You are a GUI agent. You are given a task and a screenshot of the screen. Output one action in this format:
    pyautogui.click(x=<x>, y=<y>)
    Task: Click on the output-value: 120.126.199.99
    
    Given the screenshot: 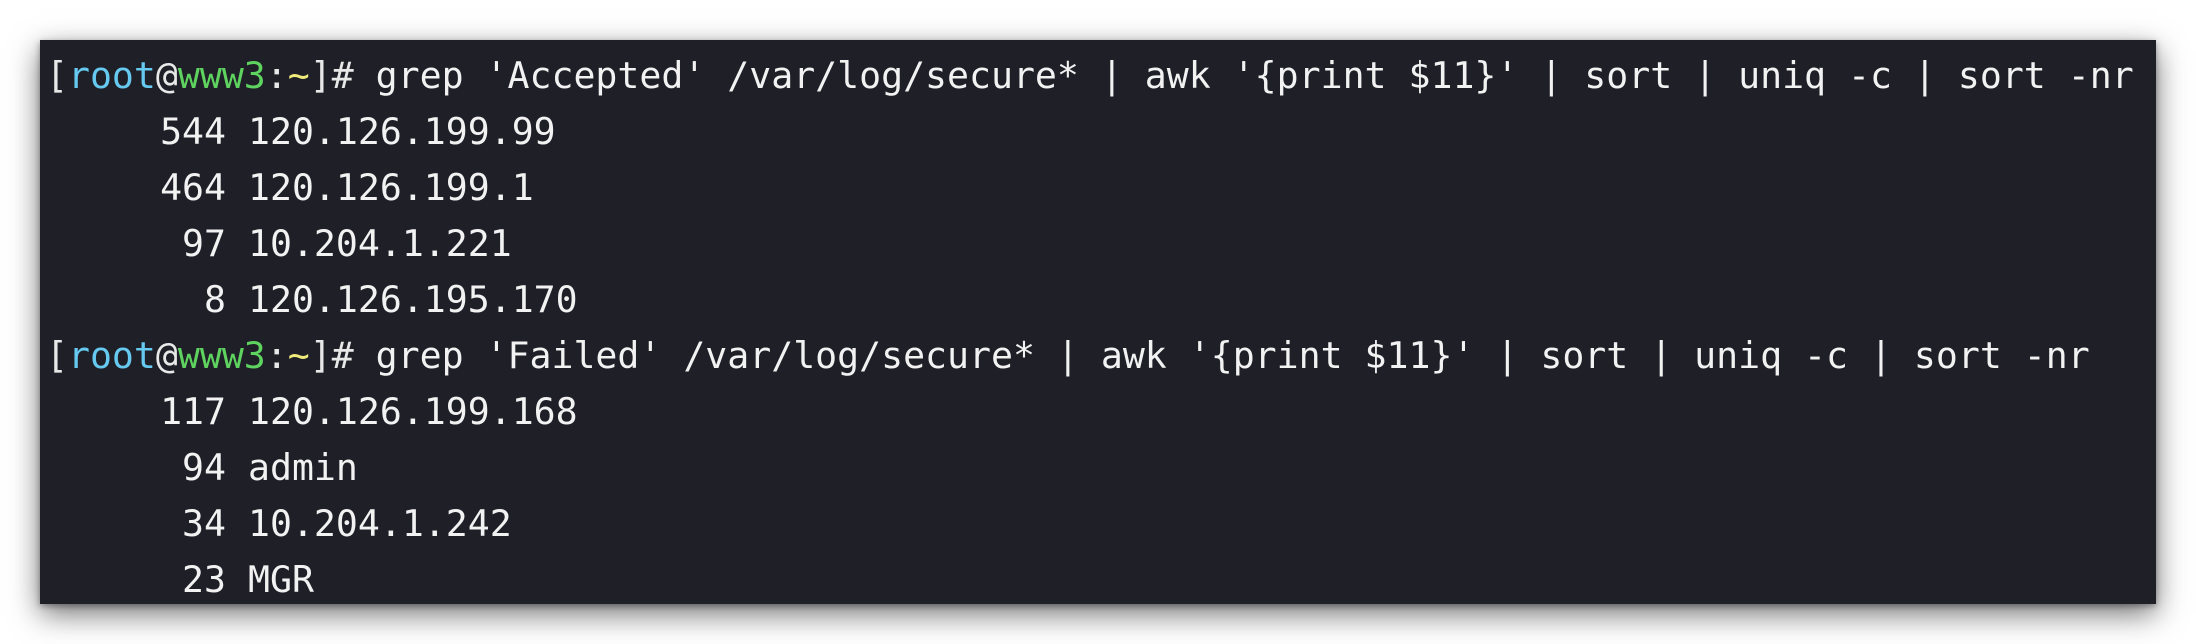 What is the action you would take?
    pyautogui.click(x=402, y=131)
    